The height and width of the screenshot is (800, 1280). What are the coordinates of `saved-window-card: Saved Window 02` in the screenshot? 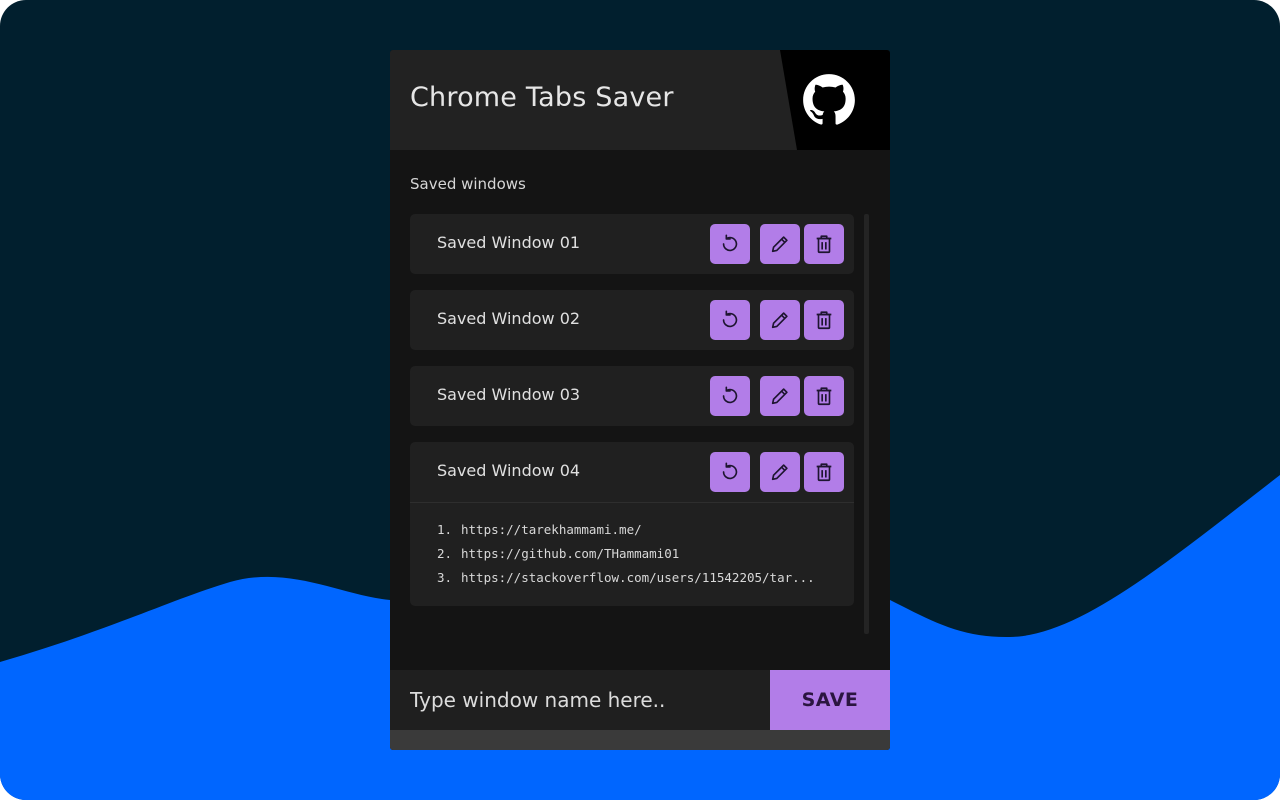 It's located at (632, 320).